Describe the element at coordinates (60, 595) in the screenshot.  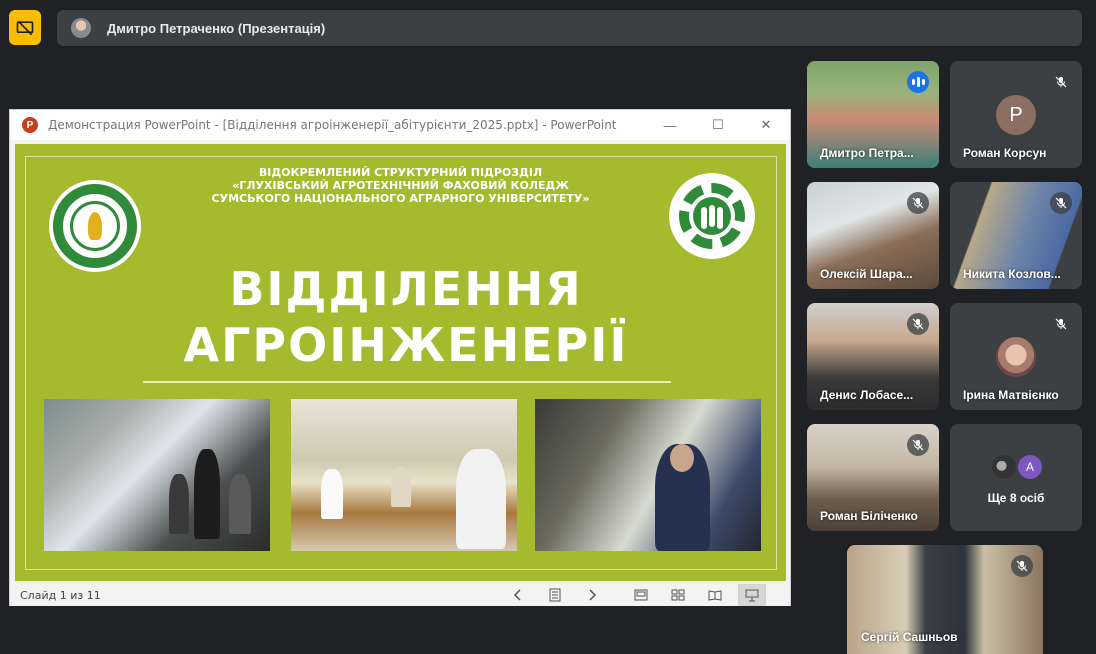
I see `slide-counter: Слайд 1 из 11` at that location.